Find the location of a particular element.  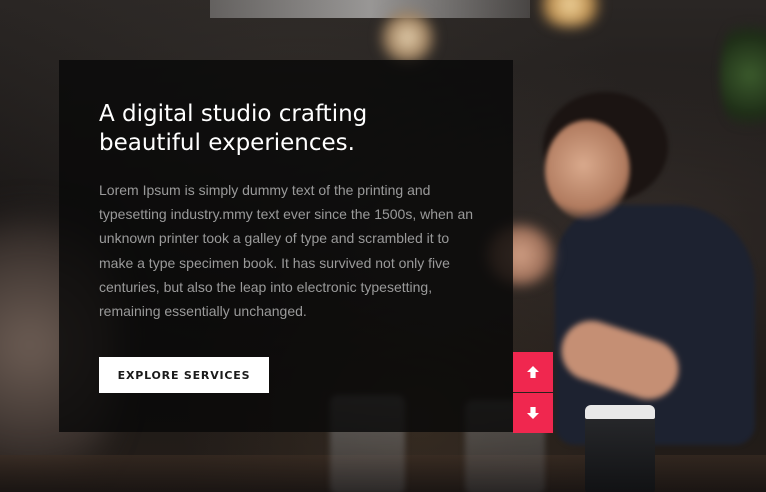

slider-nav is located at coordinates (533, 392).